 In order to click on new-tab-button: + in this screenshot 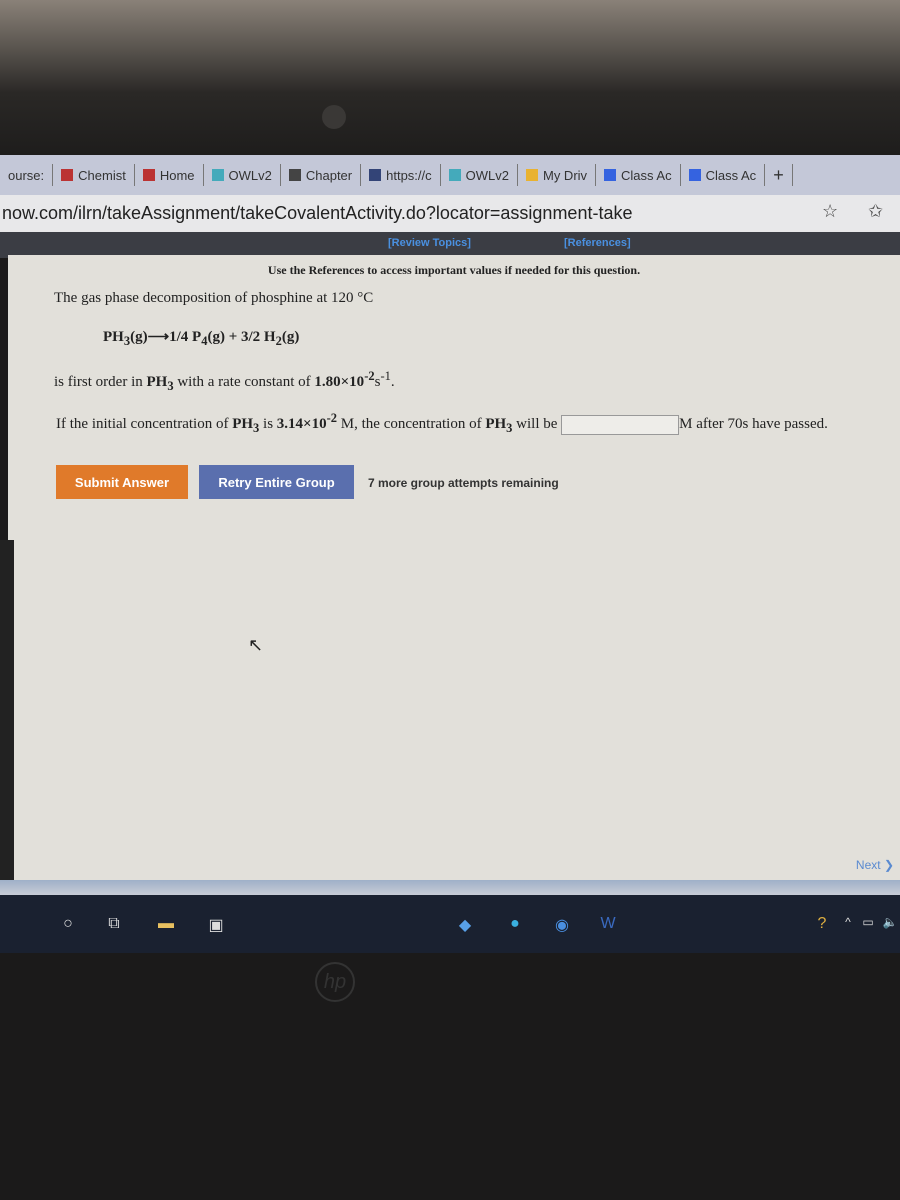, I will do `click(779, 175)`.